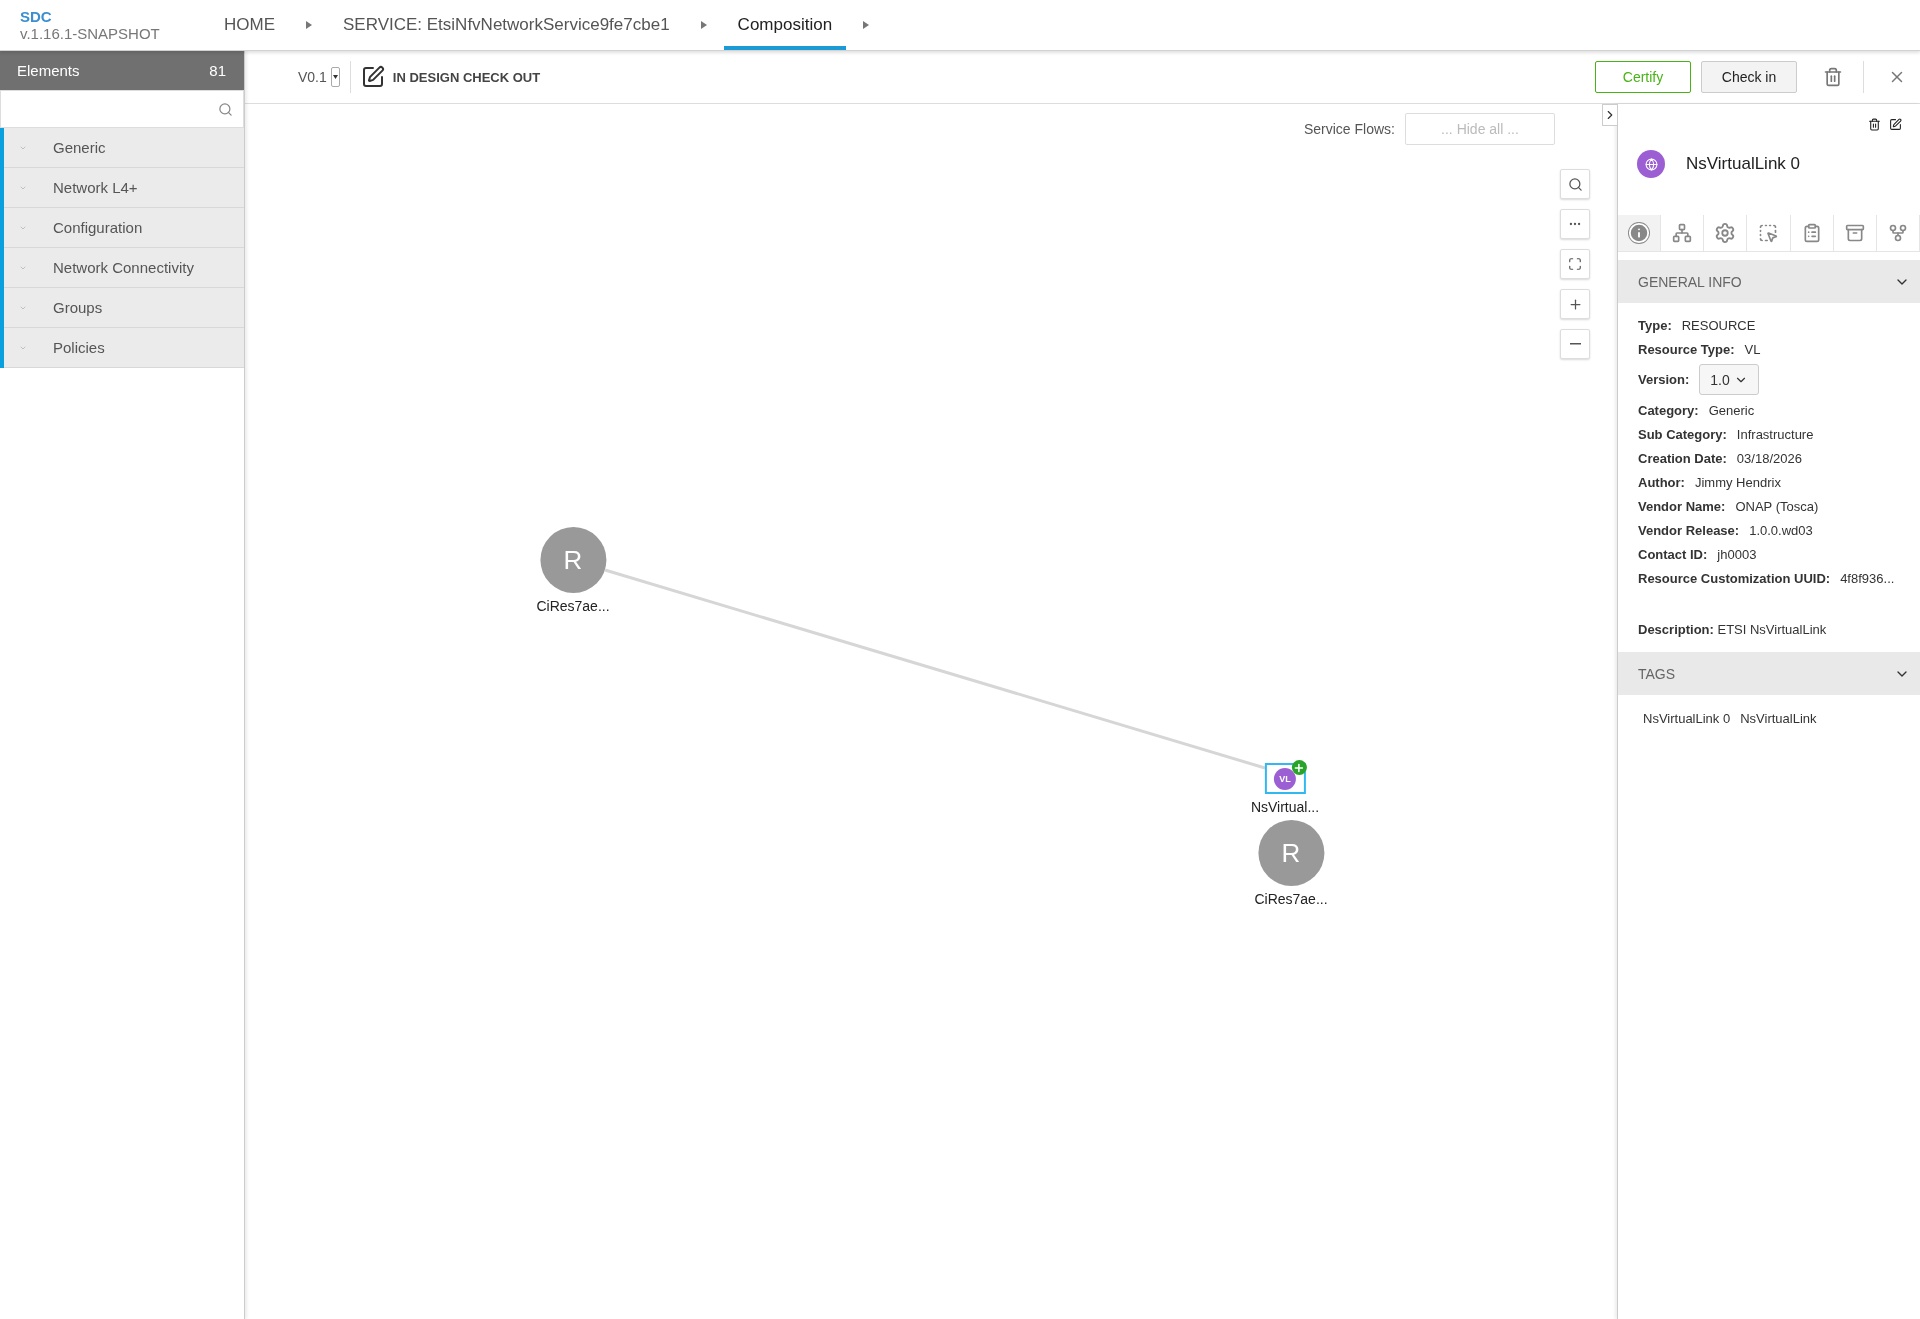 Image resolution: width=1920 pixels, height=1319 pixels. What do you see at coordinates (1777, 506) in the screenshot?
I see `field-value: ONAP (Tosca)` at bounding box center [1777, 506].